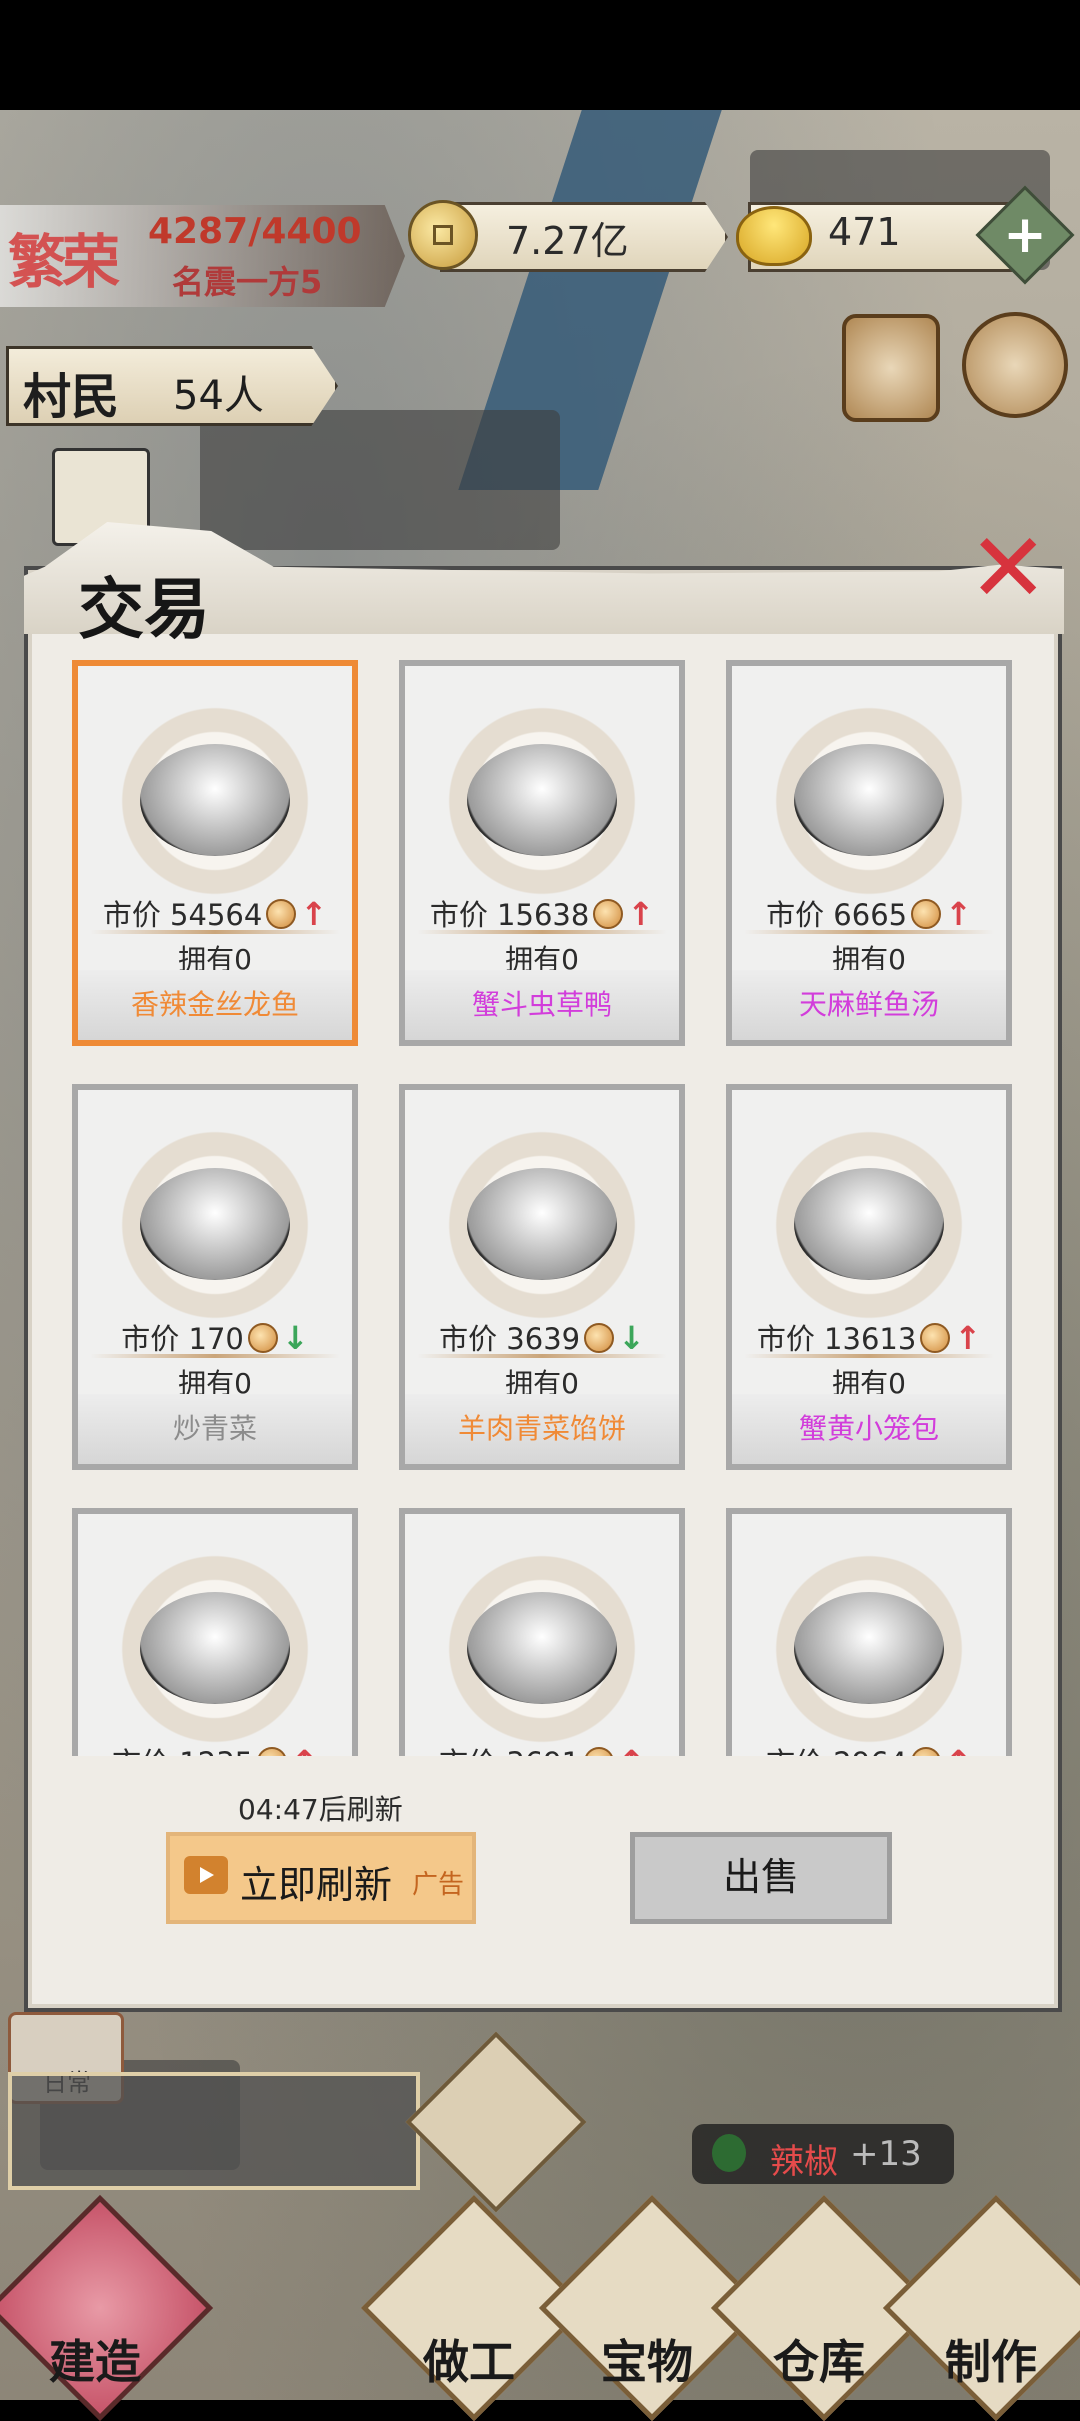 The width and height of the screenshot is (1080, 2421). I want to click on goods-card: 市价 15638 ↑ 拥有0 蟹斗虫草鸭, so click(542, 853).